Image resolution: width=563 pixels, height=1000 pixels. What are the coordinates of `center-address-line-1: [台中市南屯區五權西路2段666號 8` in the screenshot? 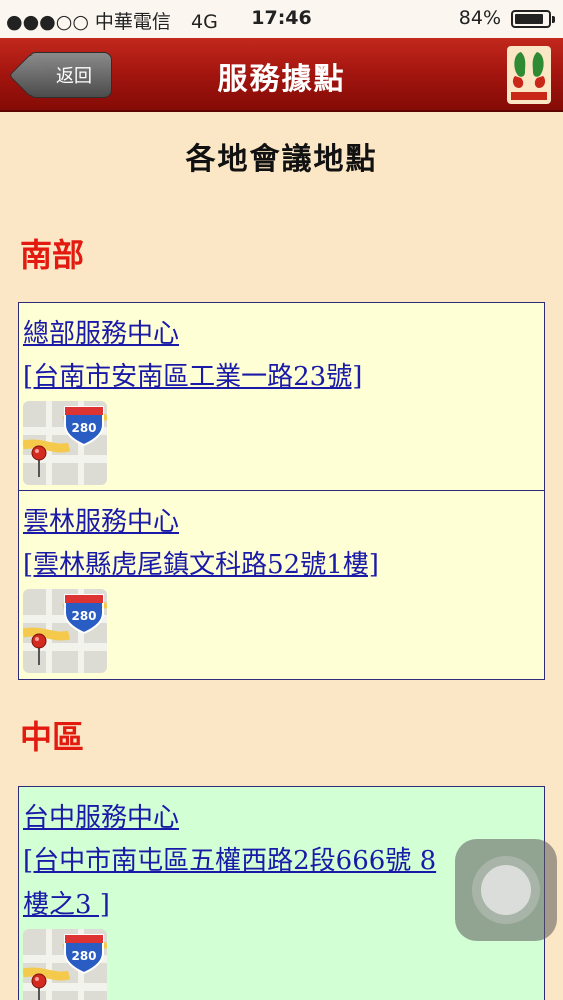 It's located at (230, 861).